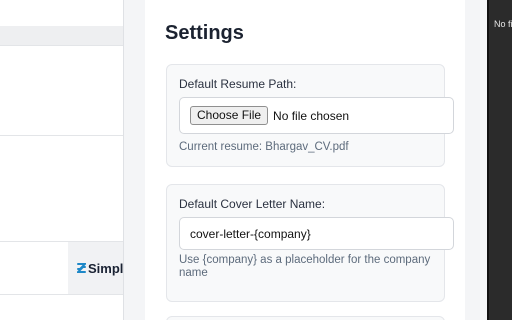 This screenshot has height=320, width=512. I want to click on resume-path-label: Default Resume Path:, so click(238, 84).